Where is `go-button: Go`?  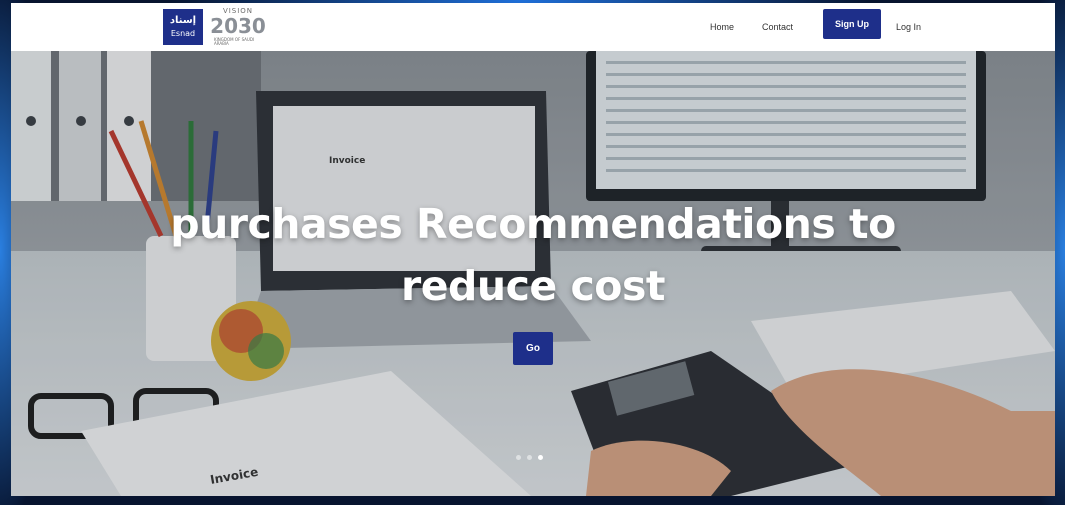
go-button: Go is located at coordinates (533, 348).